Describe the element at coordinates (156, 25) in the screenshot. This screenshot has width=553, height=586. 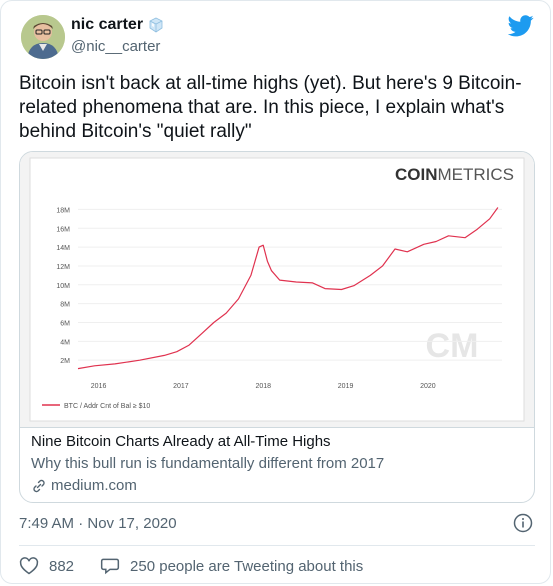
I see `ice-cube-icon` at that location.